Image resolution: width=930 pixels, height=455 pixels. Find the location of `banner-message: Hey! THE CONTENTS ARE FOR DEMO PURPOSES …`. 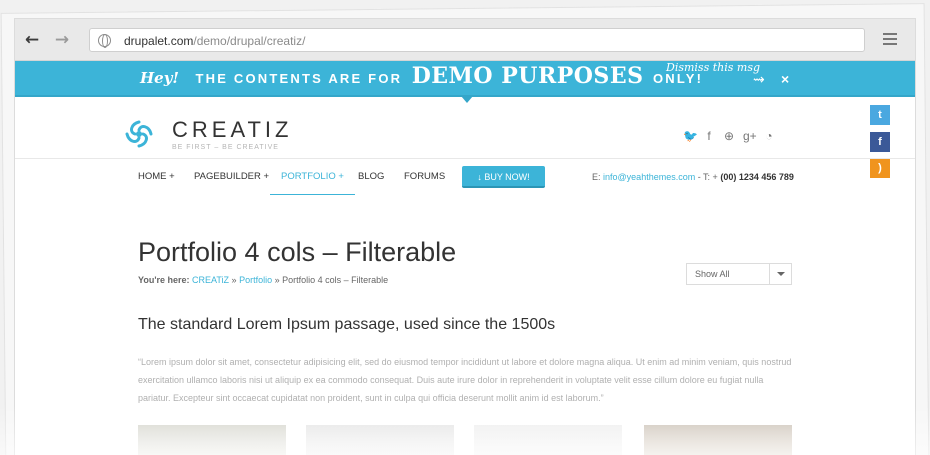

banner-message: Hey! THE CONTENTS ARE FOR DEMO PURPOSES … is located at coordinates (421, 79).